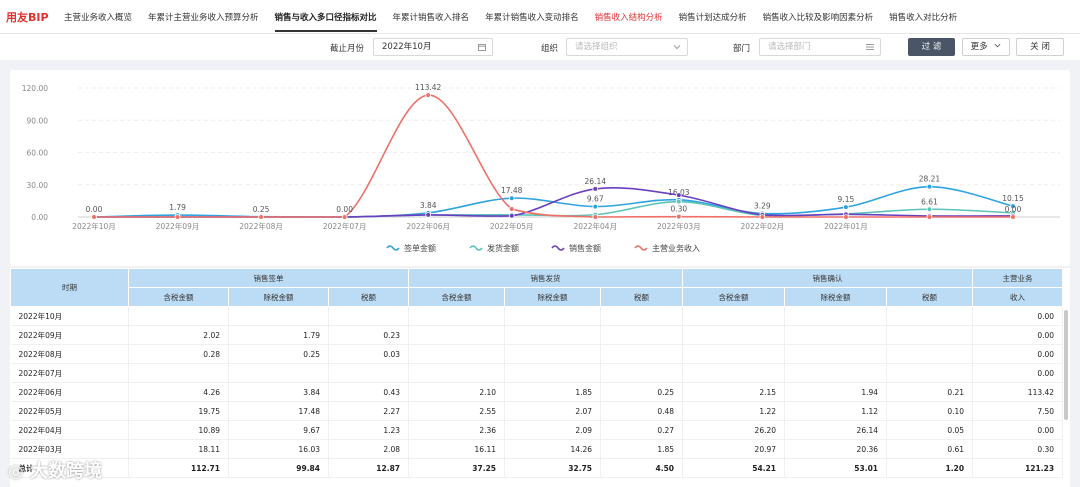  I want to click on month-picker: 2022年10月, so click(433, 47).